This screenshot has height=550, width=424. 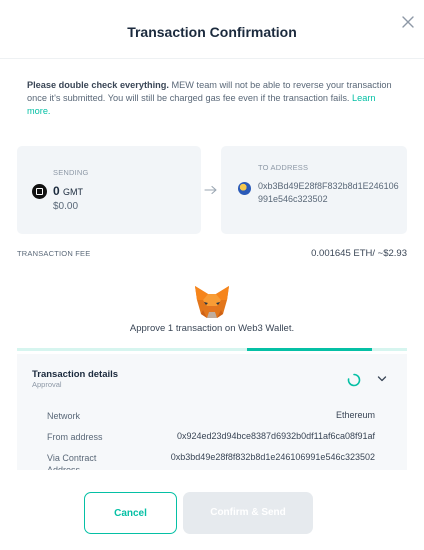 I want to click on details-subtitle: Approval, so click(x=47, y=384).